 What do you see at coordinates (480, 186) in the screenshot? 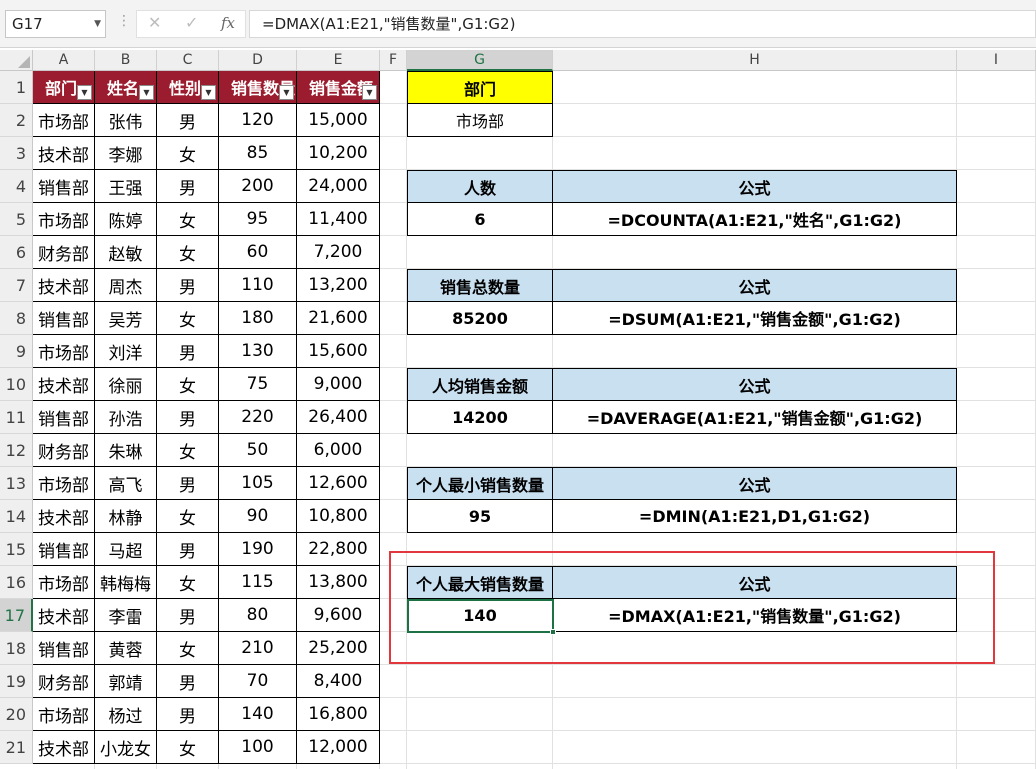
I see `block-label: 人数` at bounding box center [480, 186].